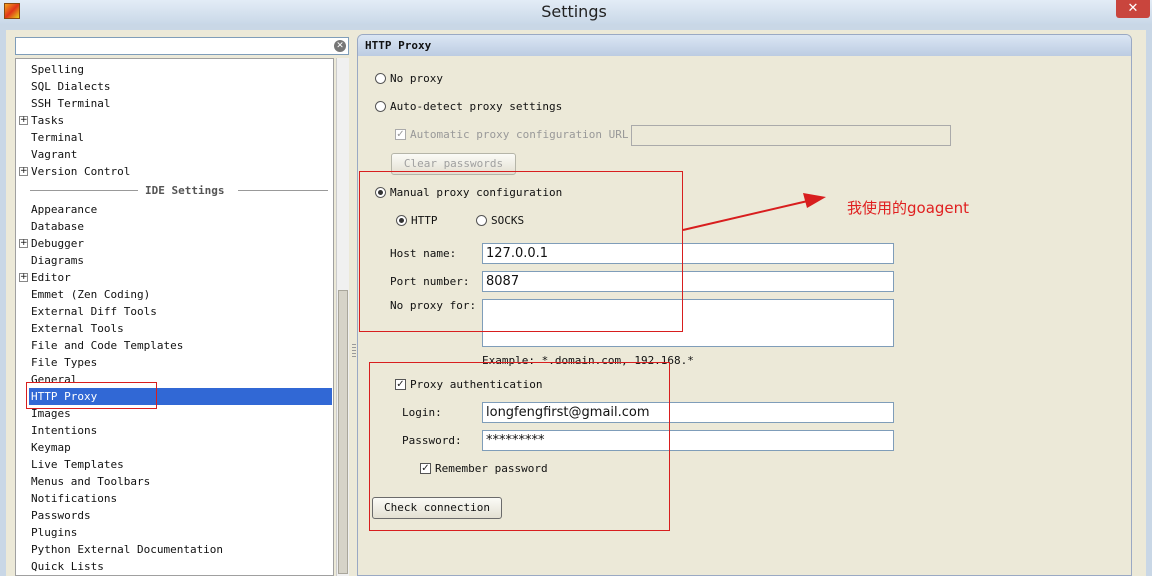  Describe the element at coordinates (77, 464) in the screenshot. I see `tree-item-live-templates: Live Templates` at that location.